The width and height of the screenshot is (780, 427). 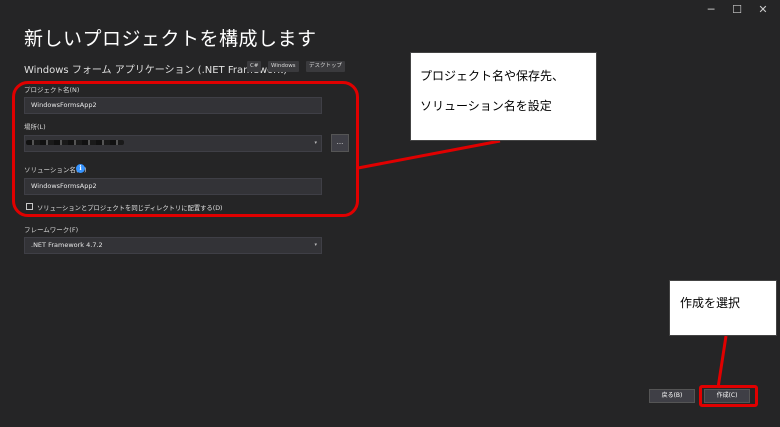 I want to click on minimize-icon: ─, so click(x=711, y=10).